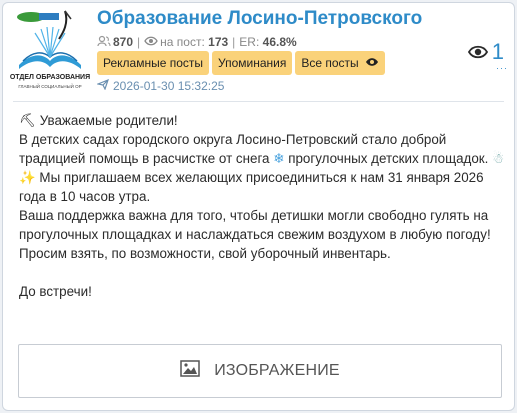 The width and height of the screenshot is (517, 413). Describe the element at coordinates (330, 63) in the screenshot. I see `all-posts-label: Все посты` at that location.